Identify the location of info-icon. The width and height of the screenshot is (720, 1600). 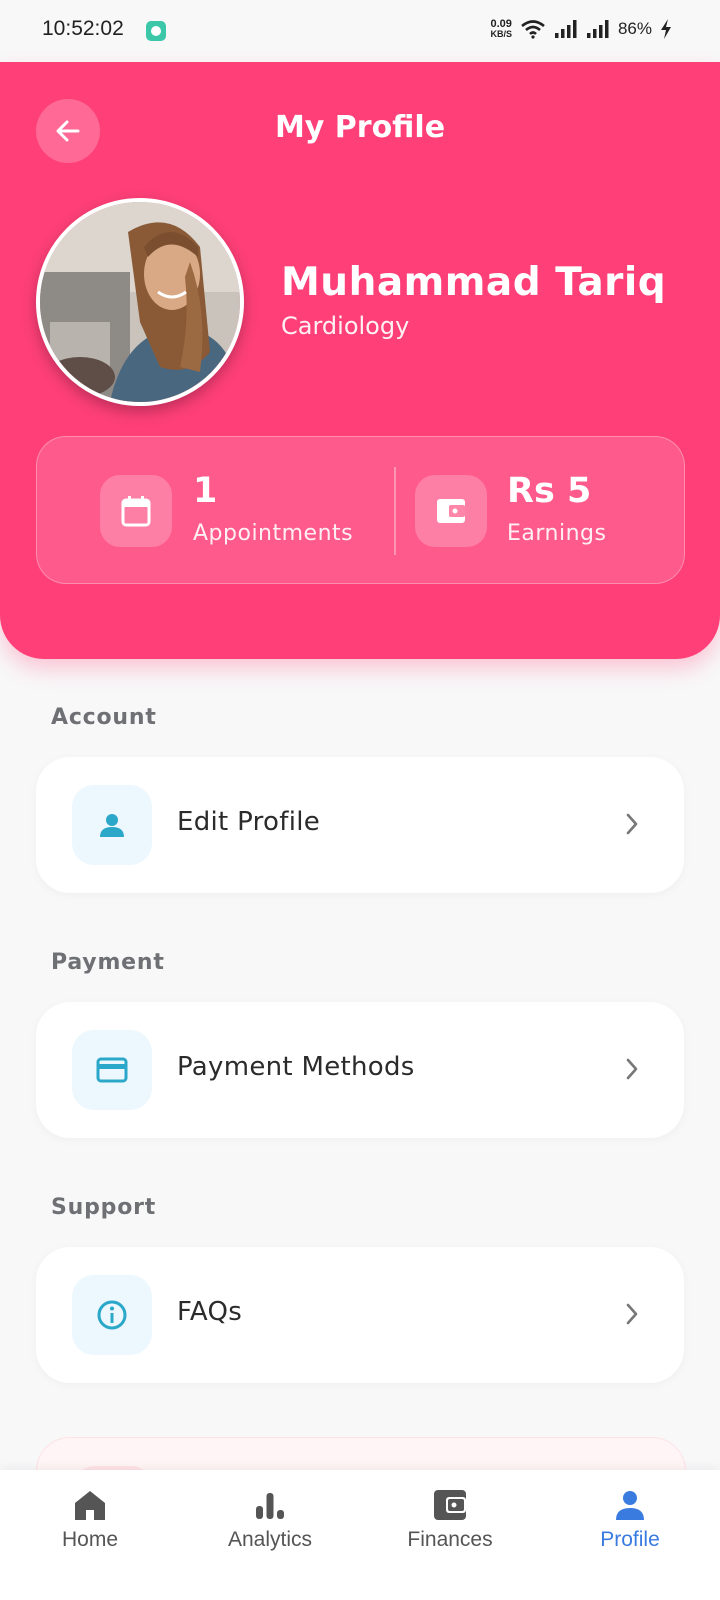
(112, 1315).